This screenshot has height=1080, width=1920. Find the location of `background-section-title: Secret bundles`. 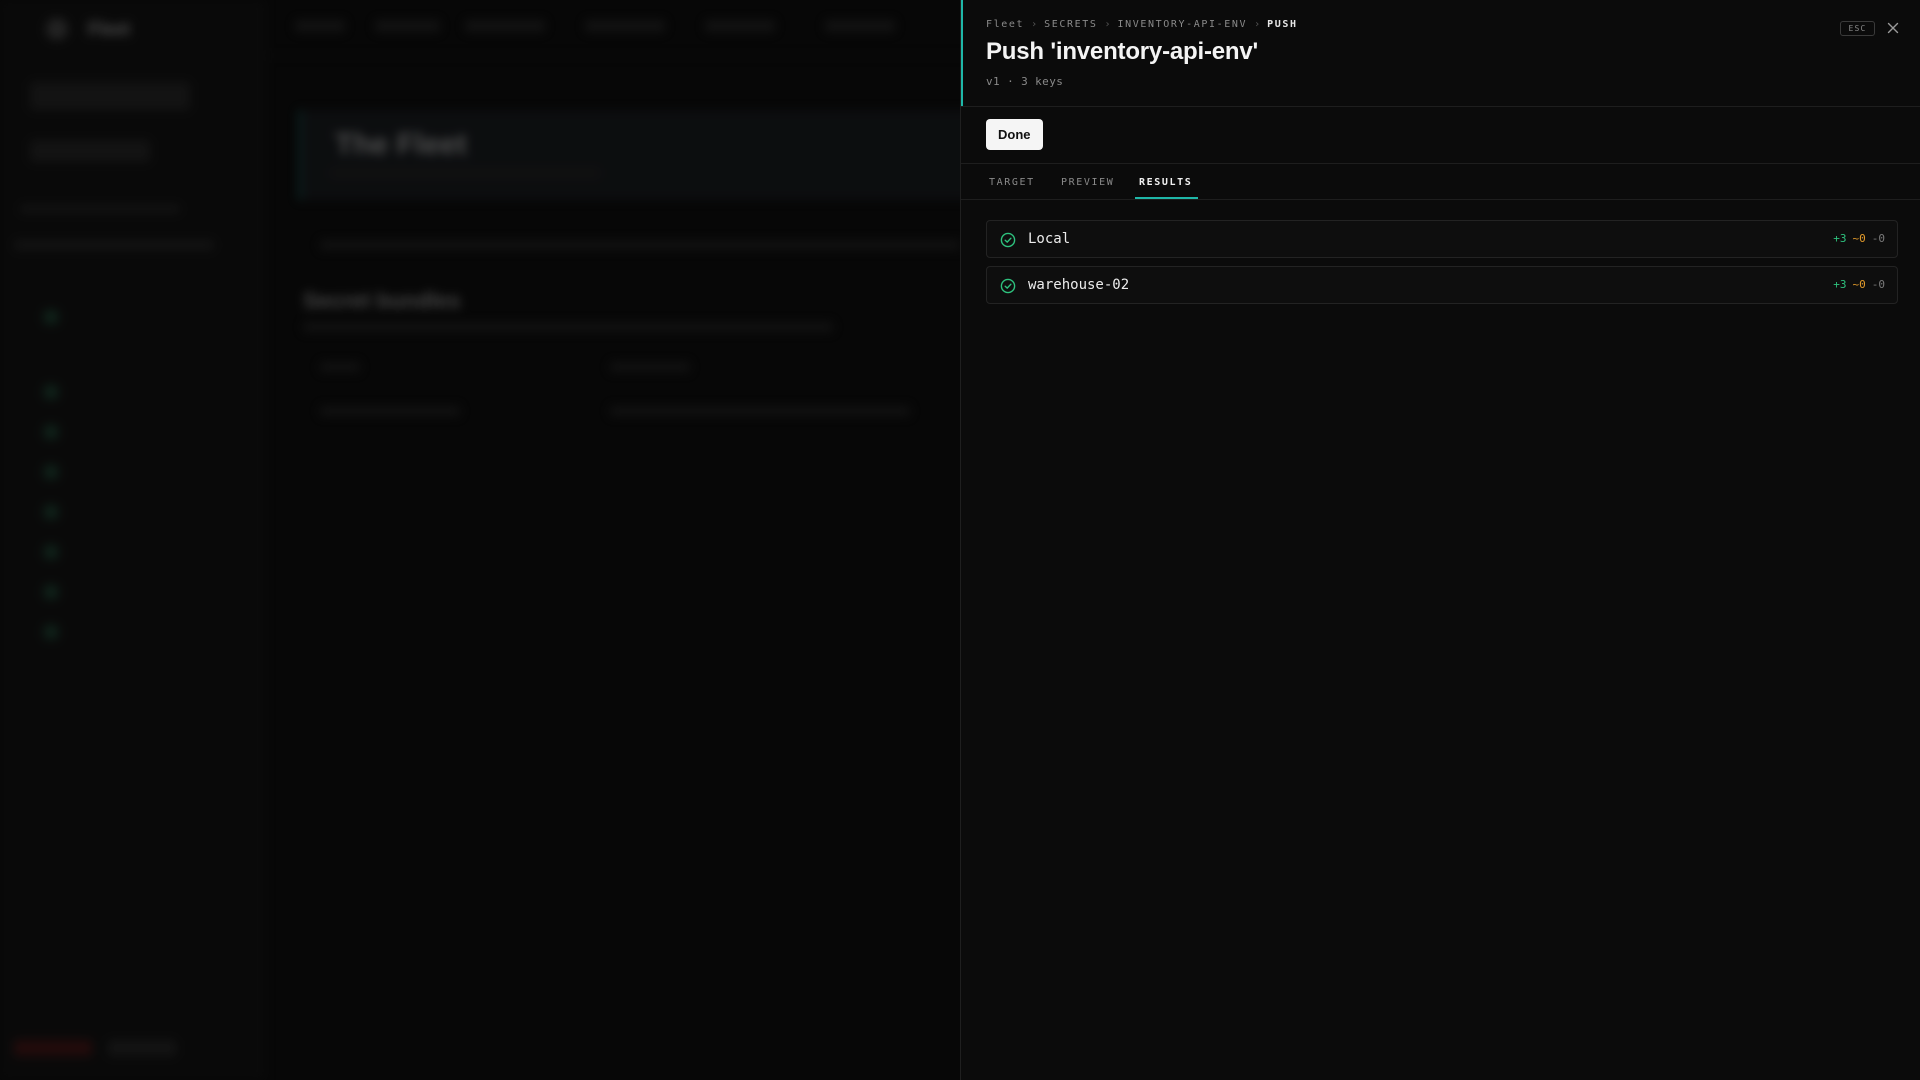

background-section-title: Secret bundles is located at coordinates (382, 300).